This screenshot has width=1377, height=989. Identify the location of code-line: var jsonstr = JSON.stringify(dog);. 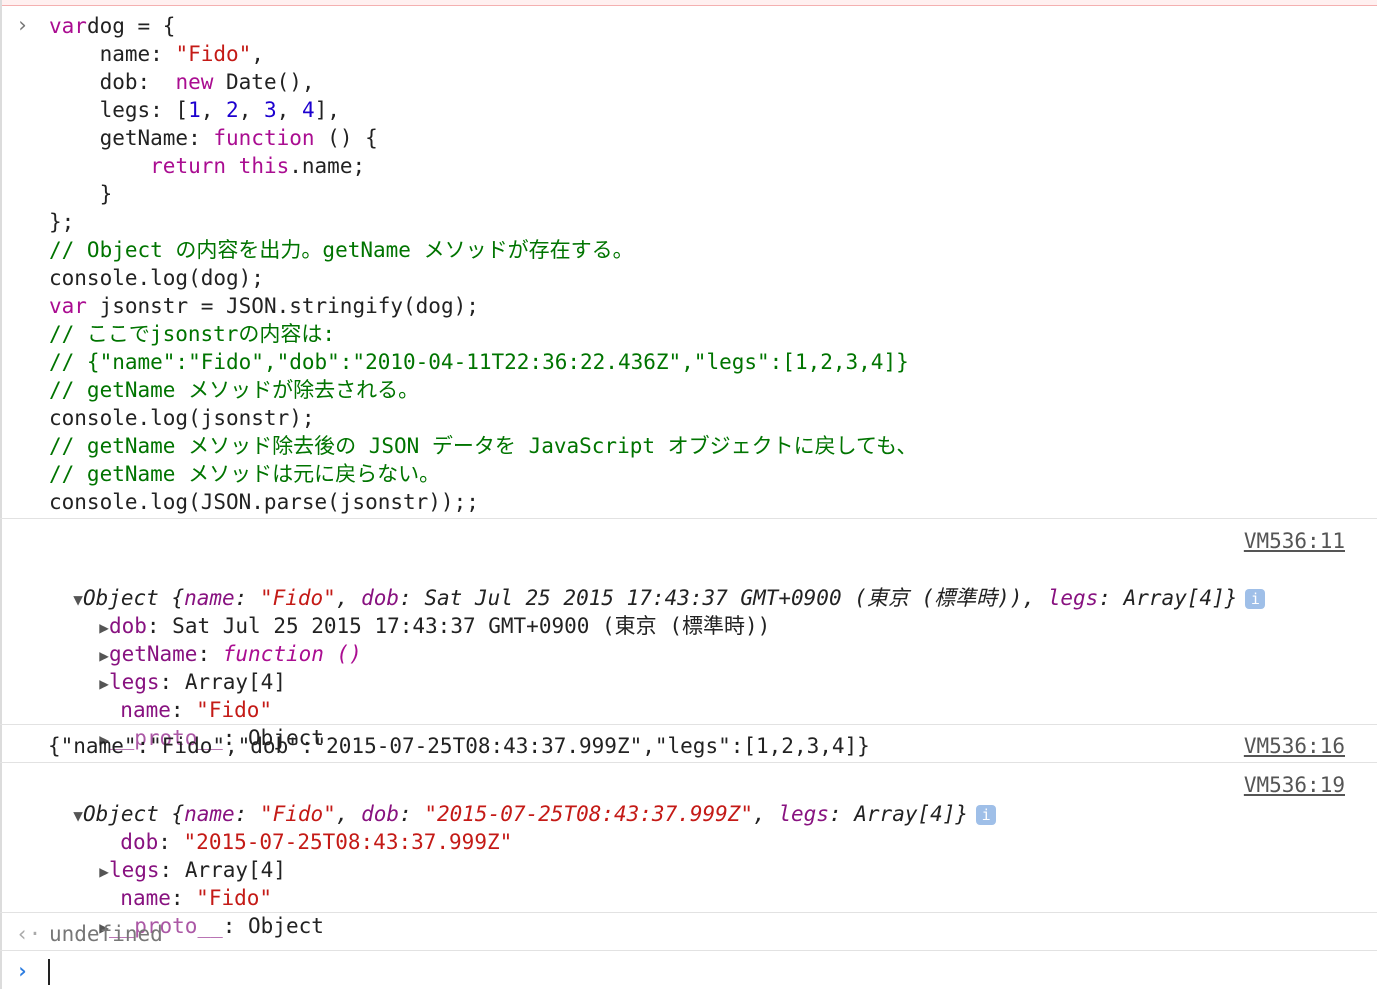
(264, 306).